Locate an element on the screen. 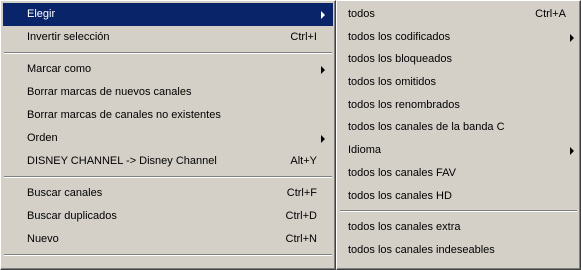  menu-item-label: todos los renombrados is located at coordinates (404, 104).